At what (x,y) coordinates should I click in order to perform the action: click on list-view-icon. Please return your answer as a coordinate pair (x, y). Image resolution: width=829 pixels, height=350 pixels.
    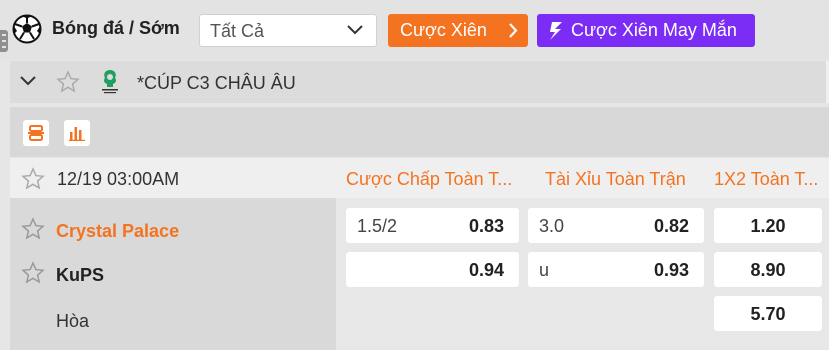
    Looking at the image, I should click on (36, 133).